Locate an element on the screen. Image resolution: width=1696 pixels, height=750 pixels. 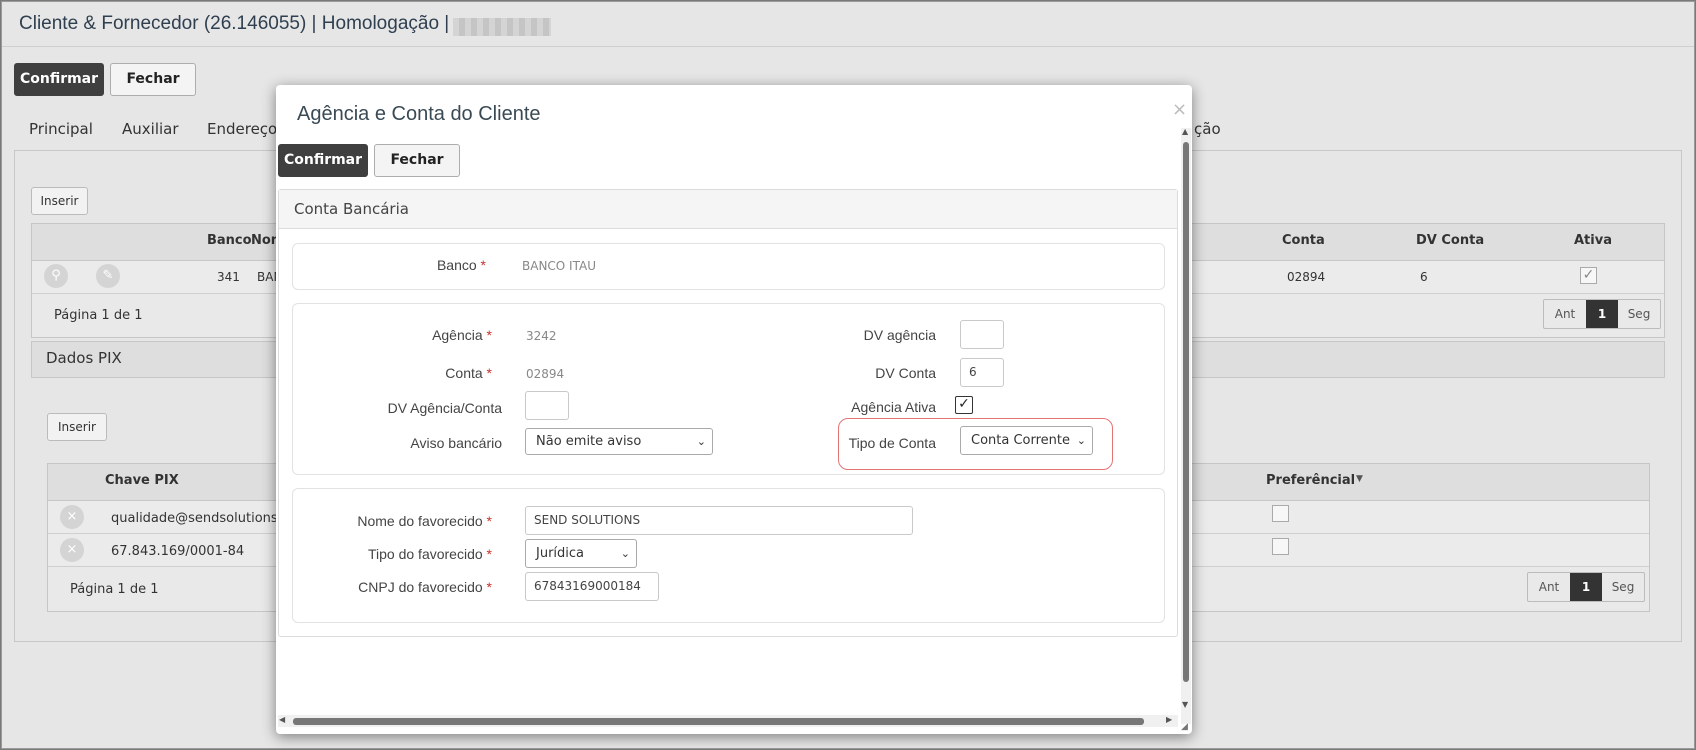
tab-auxiliar: Auxiliar is located at coordinates (150, 129).